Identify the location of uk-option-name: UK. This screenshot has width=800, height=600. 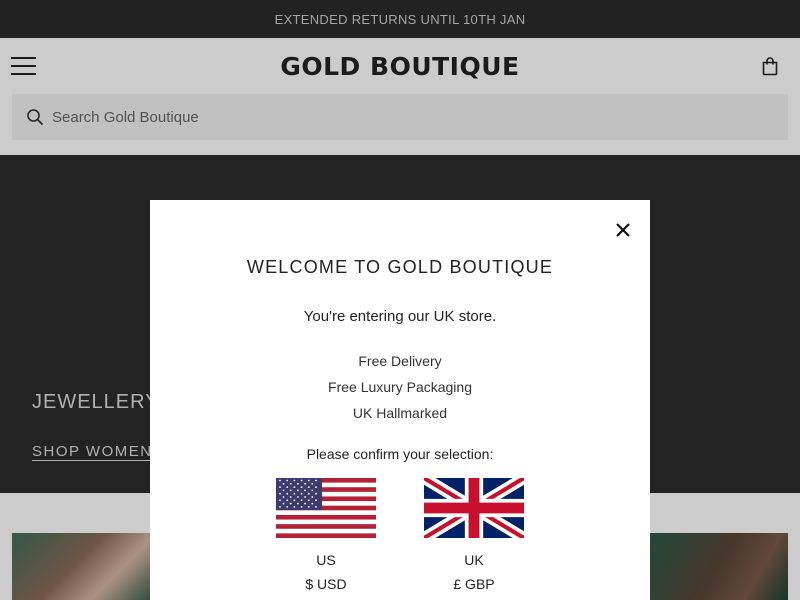
(474, 560).